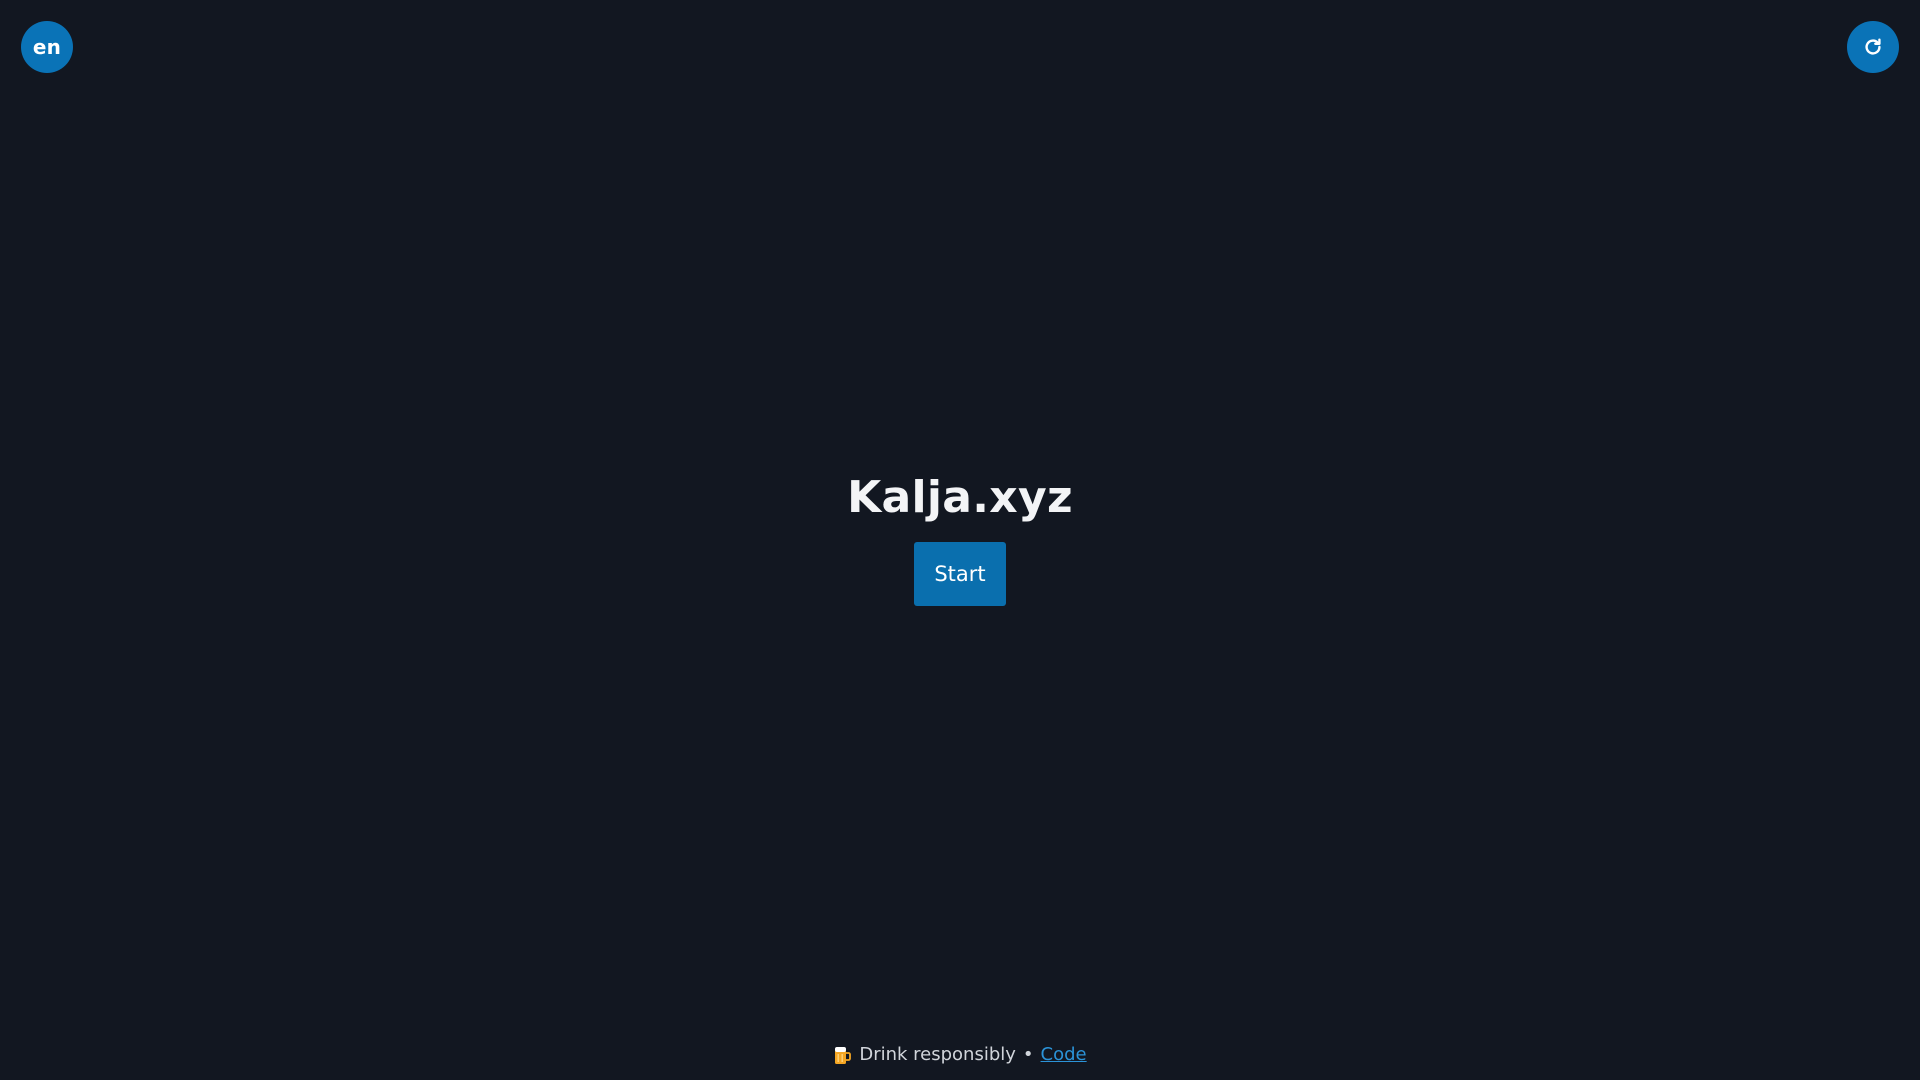  Describe the element at coordinates (960, 537) in the screenshot. I see `hero: Kalja.xyz Start` at that location.